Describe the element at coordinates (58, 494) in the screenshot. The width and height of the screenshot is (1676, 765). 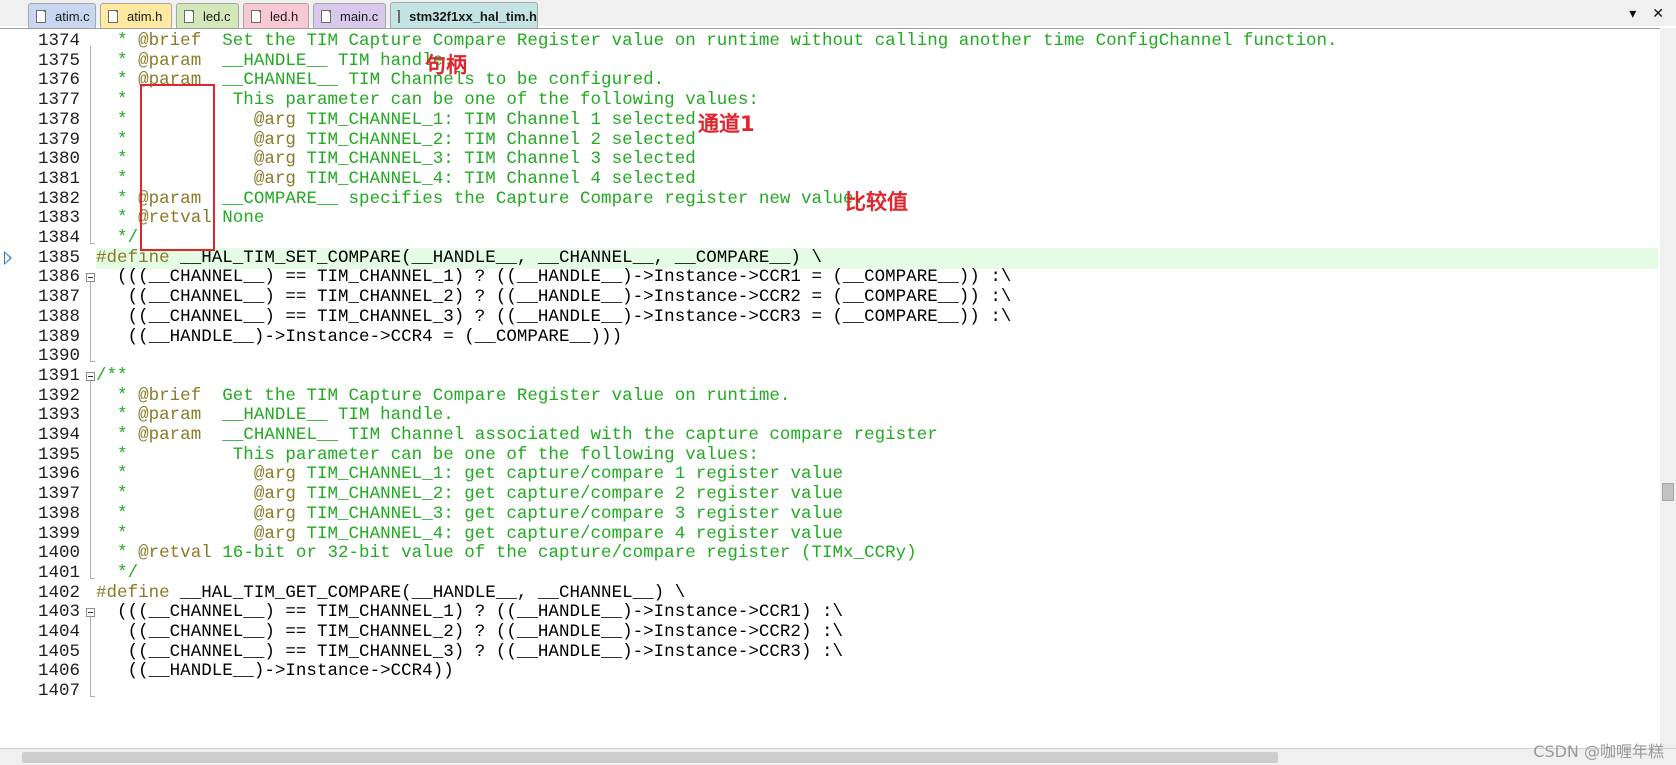
I see `line-number: 1397` at that location.